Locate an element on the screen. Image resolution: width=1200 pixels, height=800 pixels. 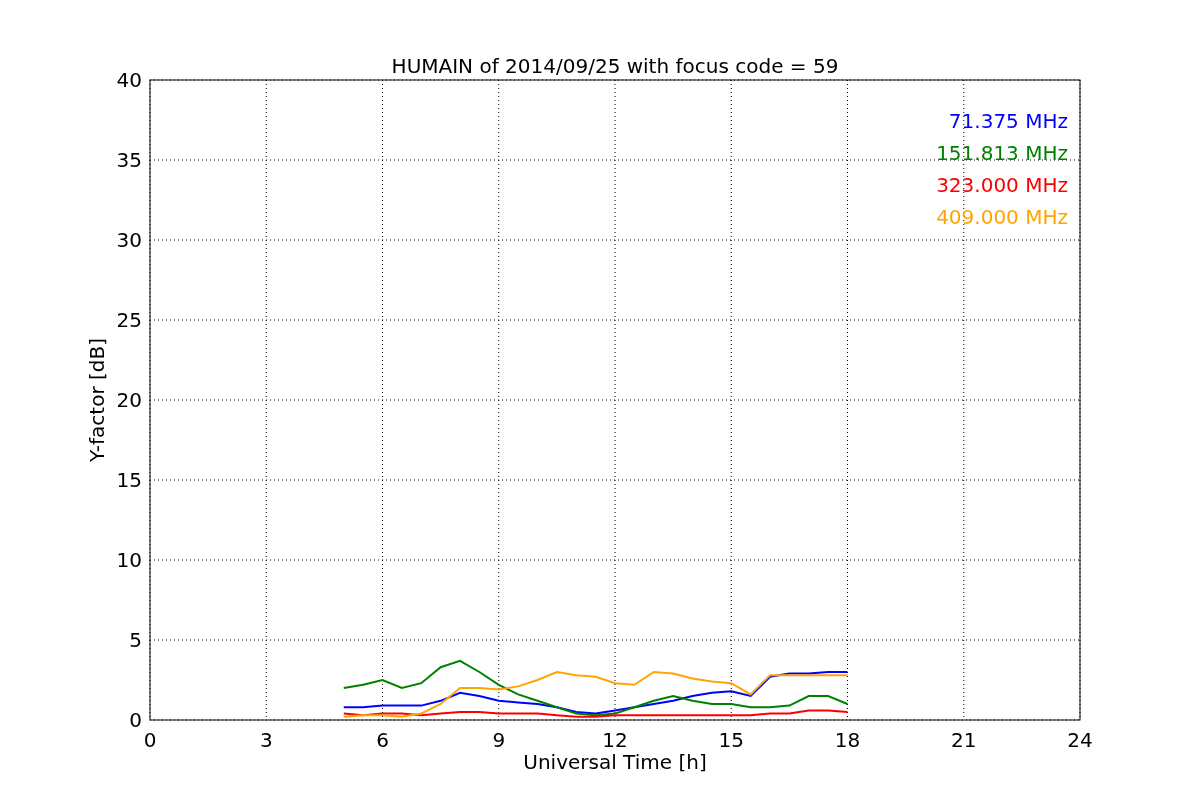
y-tick-label: 15 is located at coordinates (129, 480).